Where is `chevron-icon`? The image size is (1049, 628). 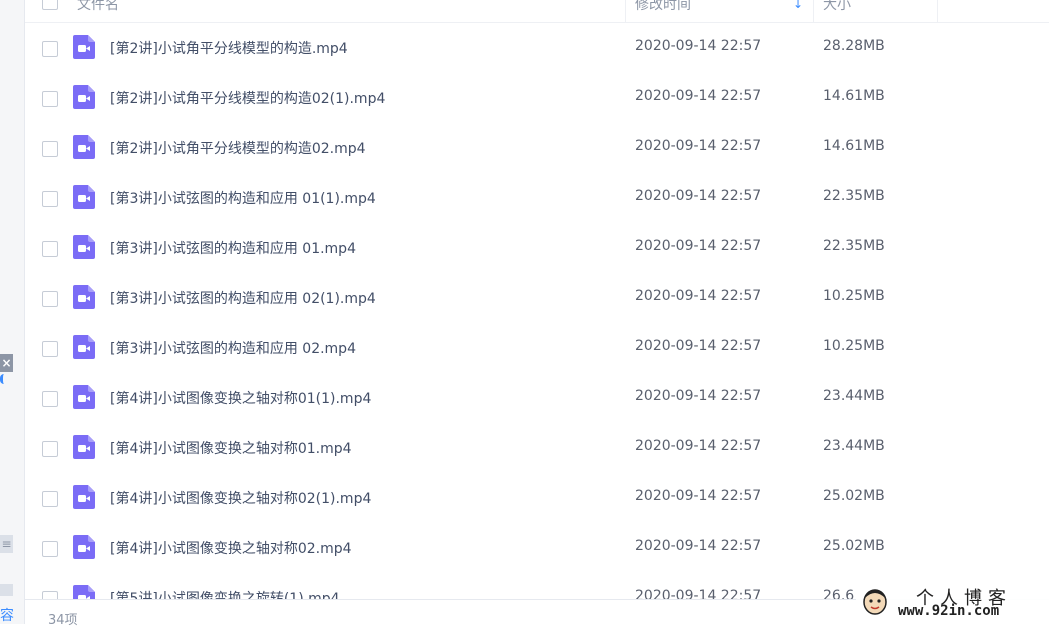 chevron-icon is located at coordinates (4, 379).